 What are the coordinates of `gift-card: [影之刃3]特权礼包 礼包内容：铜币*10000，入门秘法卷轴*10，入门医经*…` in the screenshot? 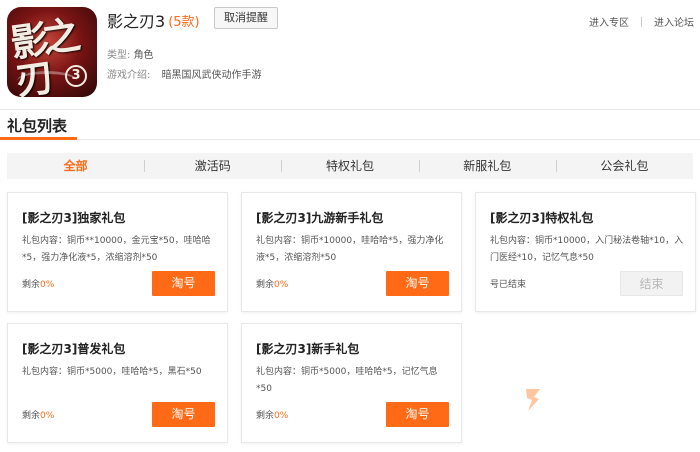 It's located at (585, 252).